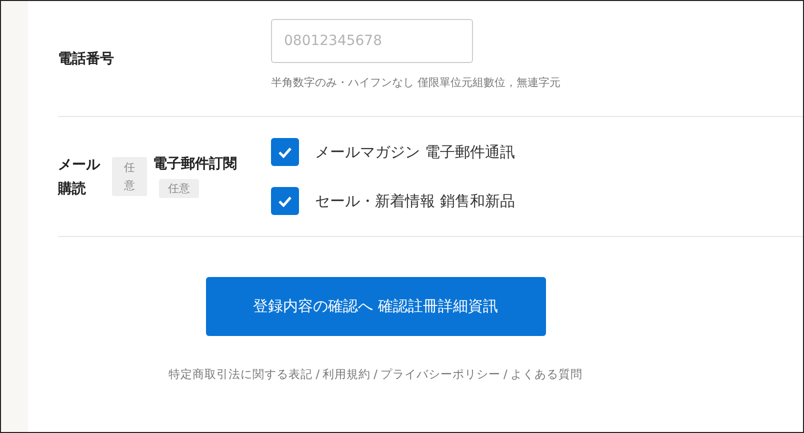 Image resolution: width=804 pixels, height=433 pixels. Describe the element at coordinates (372, 41) in the screenshot. I see `phone-input: 08012345678` at that location.